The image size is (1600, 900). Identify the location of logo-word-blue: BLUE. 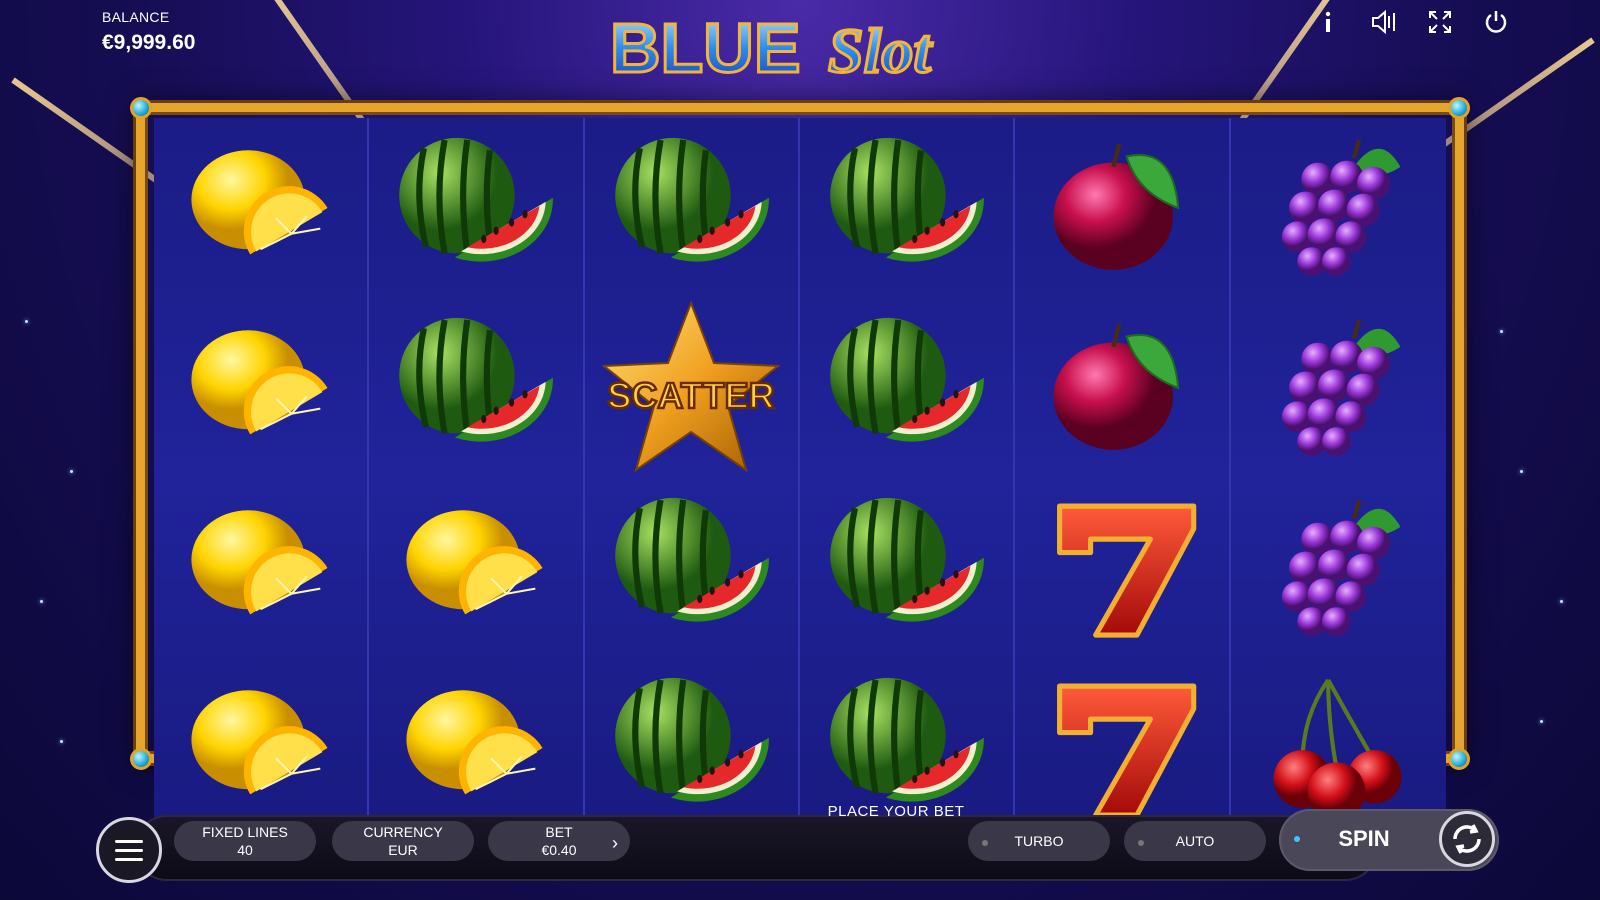
(705, 47).